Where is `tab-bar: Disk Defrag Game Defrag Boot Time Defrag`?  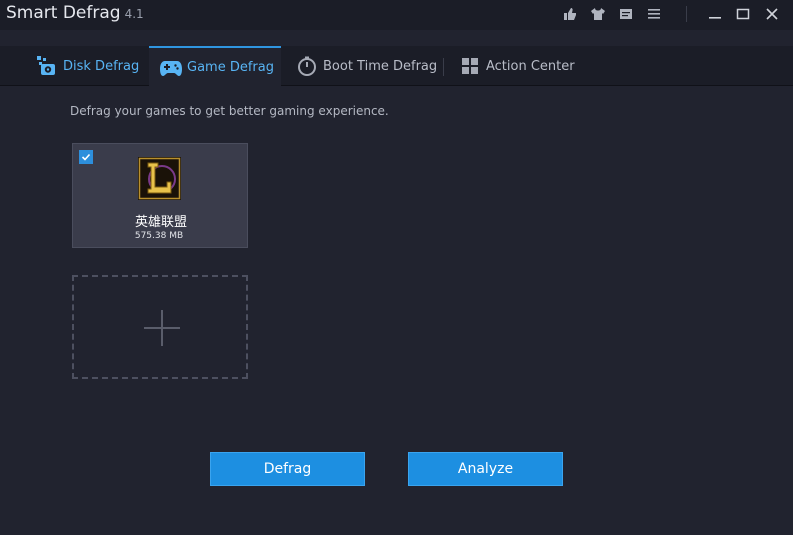 tab-bar: Disk Defrag Game Defrag Boot Time Defrag is located at coordinates (396, 66).